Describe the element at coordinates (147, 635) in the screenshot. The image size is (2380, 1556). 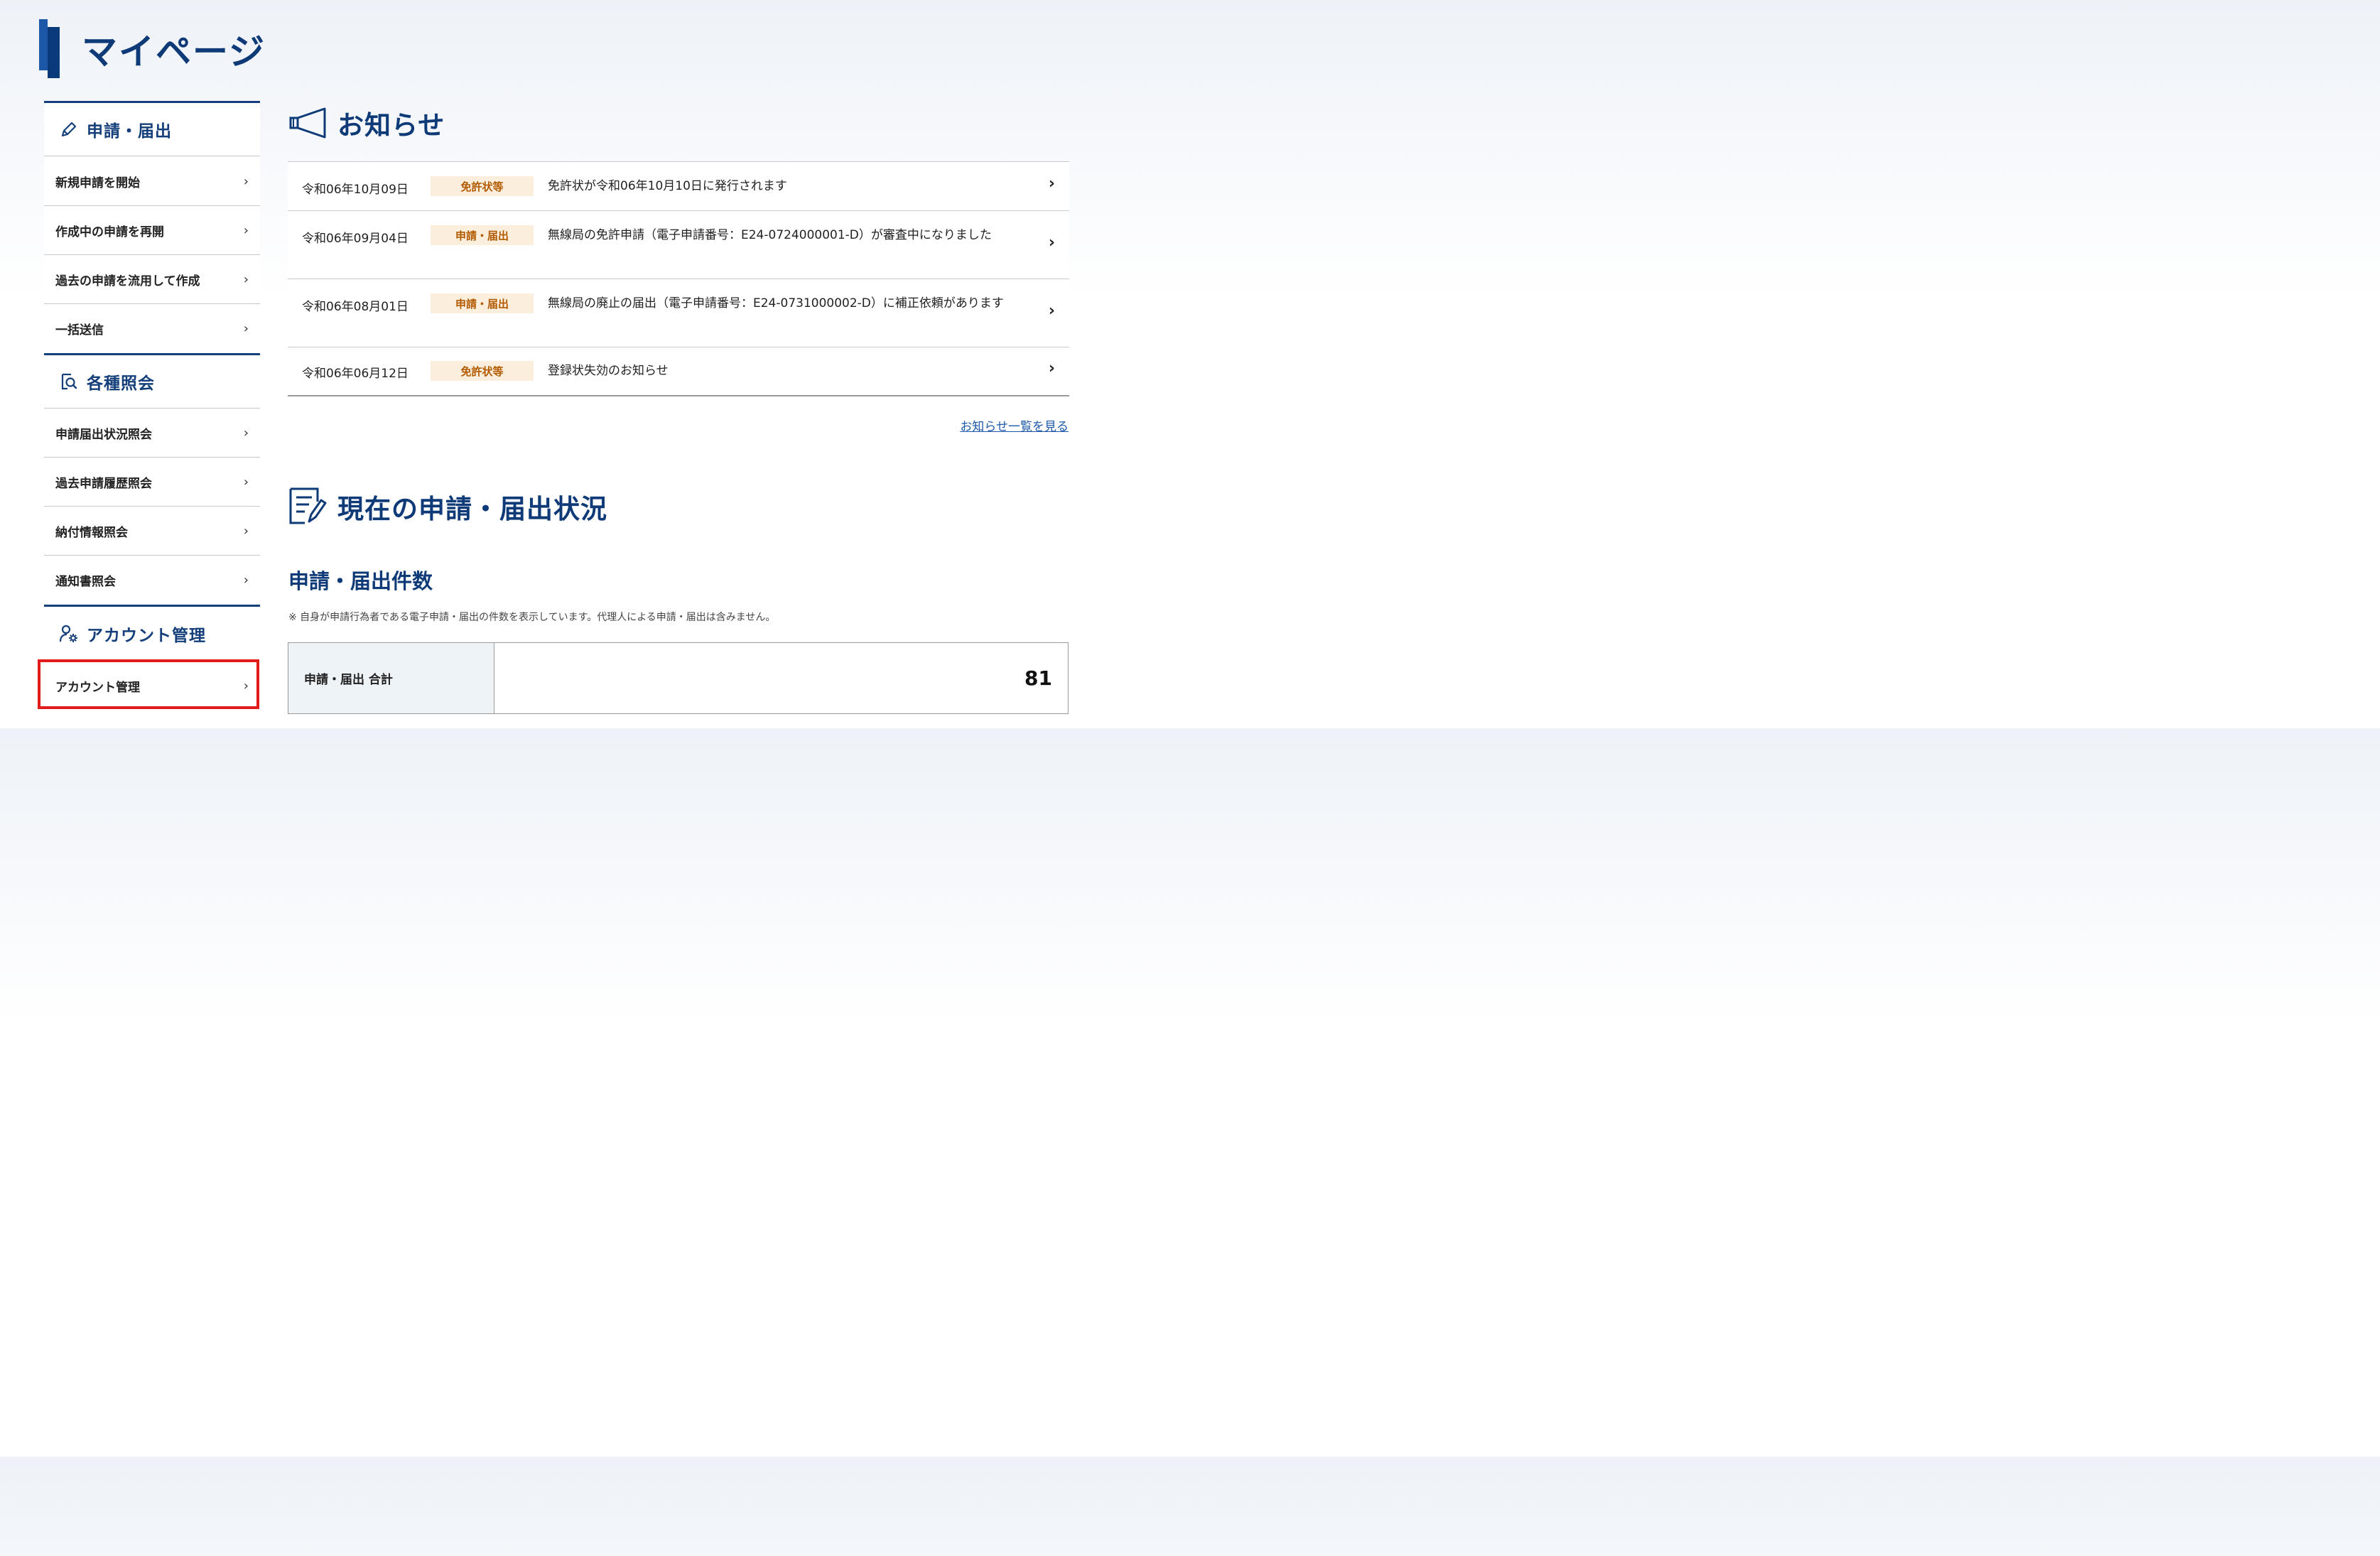
I see `sidebar-section-label: アカウント管理` at that location.